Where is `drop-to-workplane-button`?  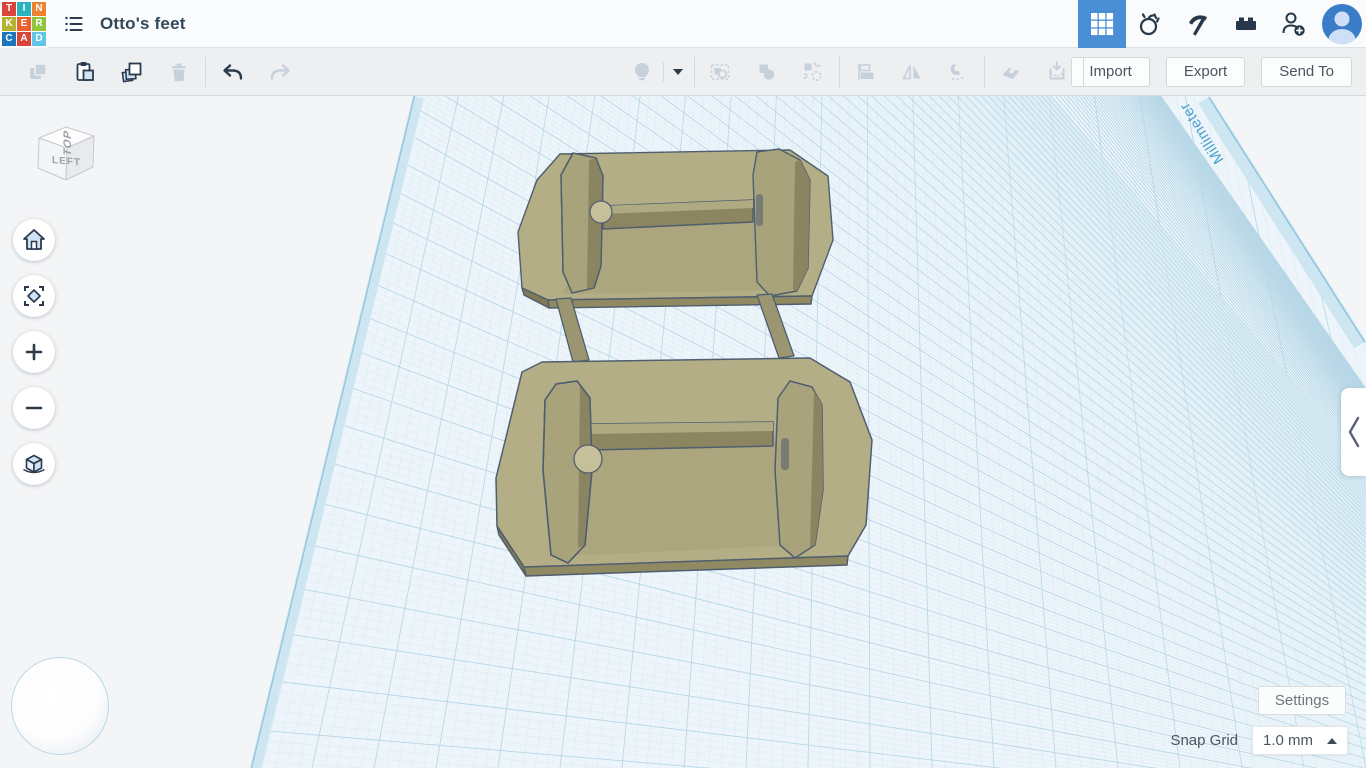
drop-to-workplane-button is located at coordinates (1057, 72).